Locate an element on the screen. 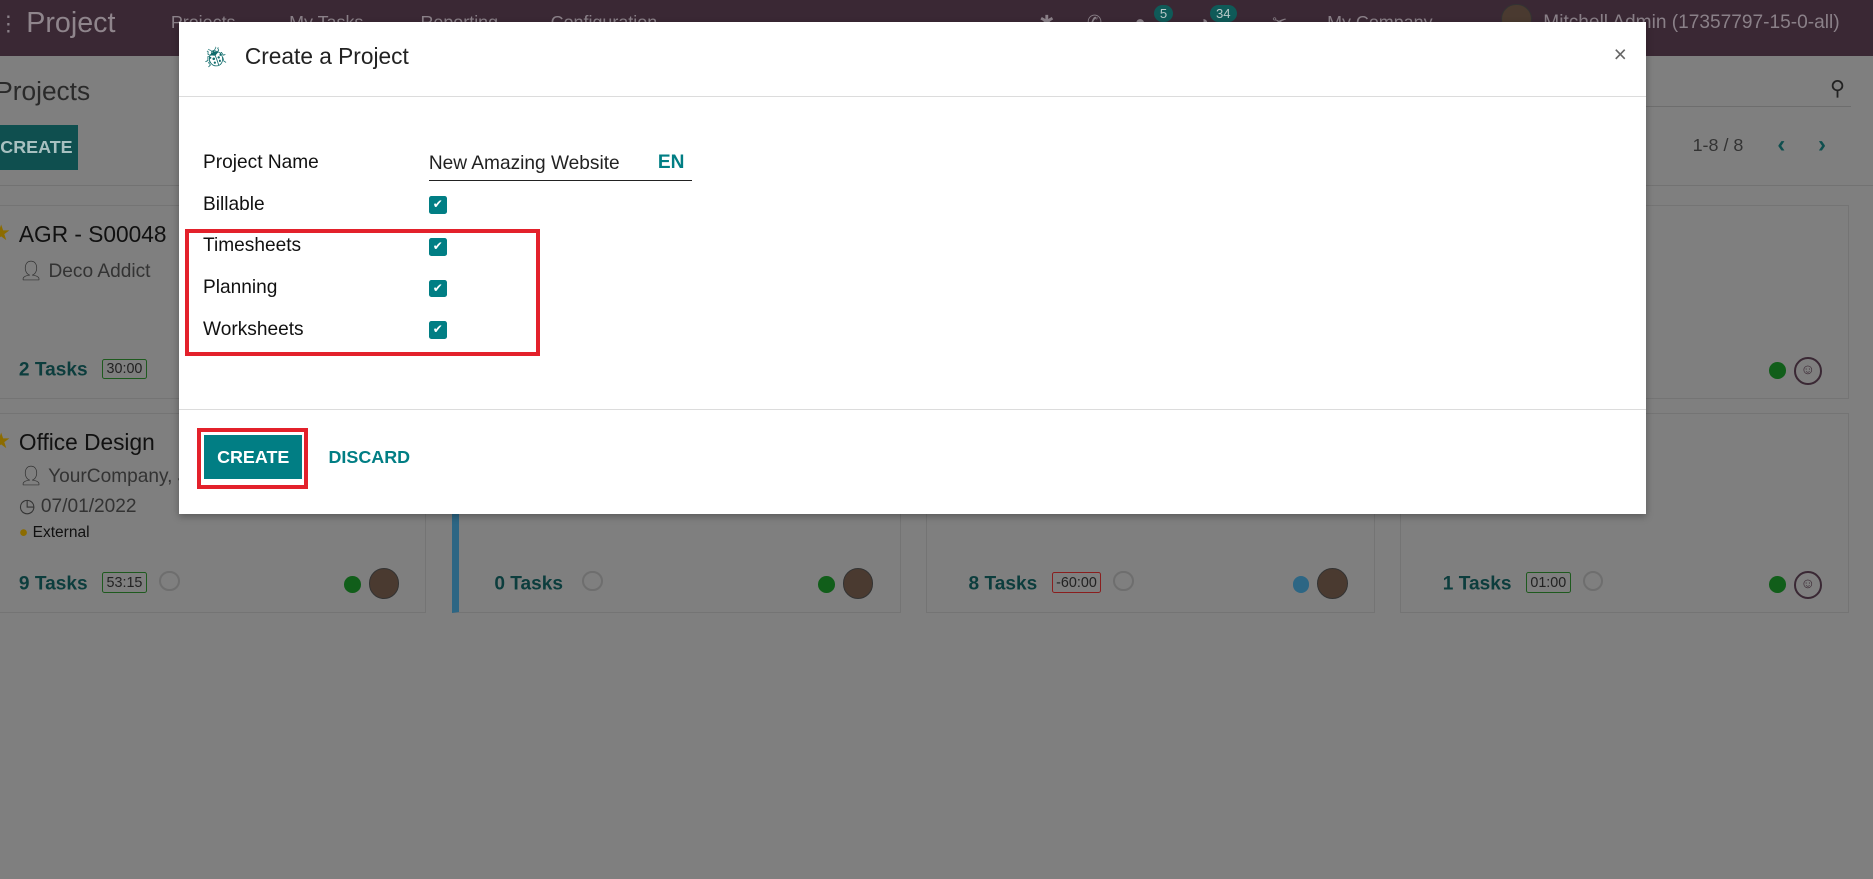 The image size is (1873, 879). hours-badge: 53:15 is located at coordinates (124, 582).